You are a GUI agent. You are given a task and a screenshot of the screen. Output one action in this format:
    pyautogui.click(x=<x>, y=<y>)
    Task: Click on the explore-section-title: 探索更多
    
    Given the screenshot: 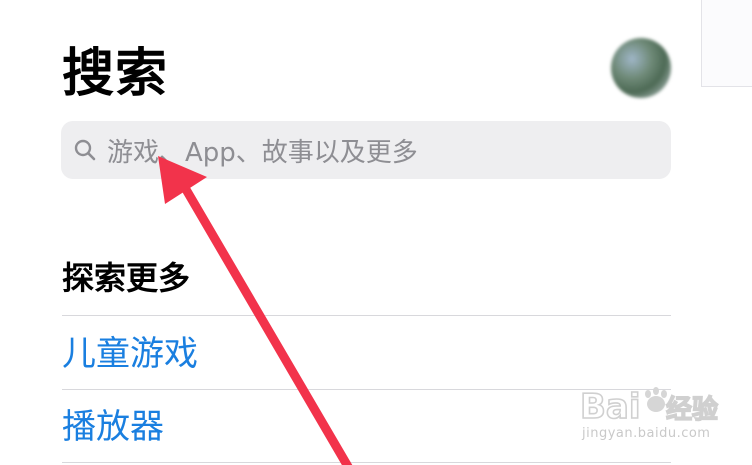 What is the action you would take?
    pyautogui.click(x=126, y=278)
    